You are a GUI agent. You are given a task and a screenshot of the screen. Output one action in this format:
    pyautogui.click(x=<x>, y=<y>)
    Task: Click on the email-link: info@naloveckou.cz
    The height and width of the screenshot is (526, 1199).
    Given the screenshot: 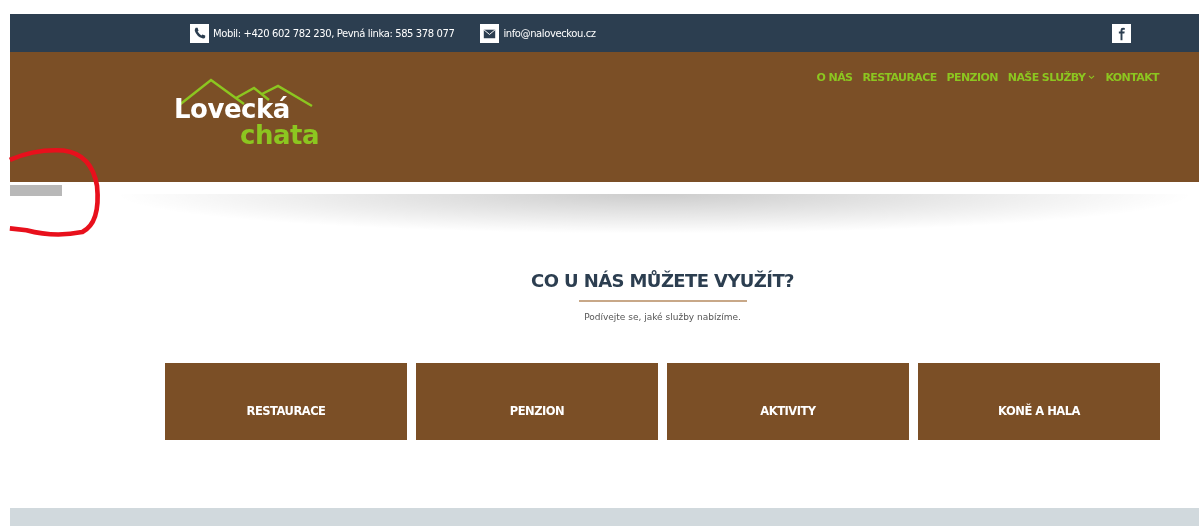 What is the action you would take?
    pyautogui.click(x=549, y=33)
    